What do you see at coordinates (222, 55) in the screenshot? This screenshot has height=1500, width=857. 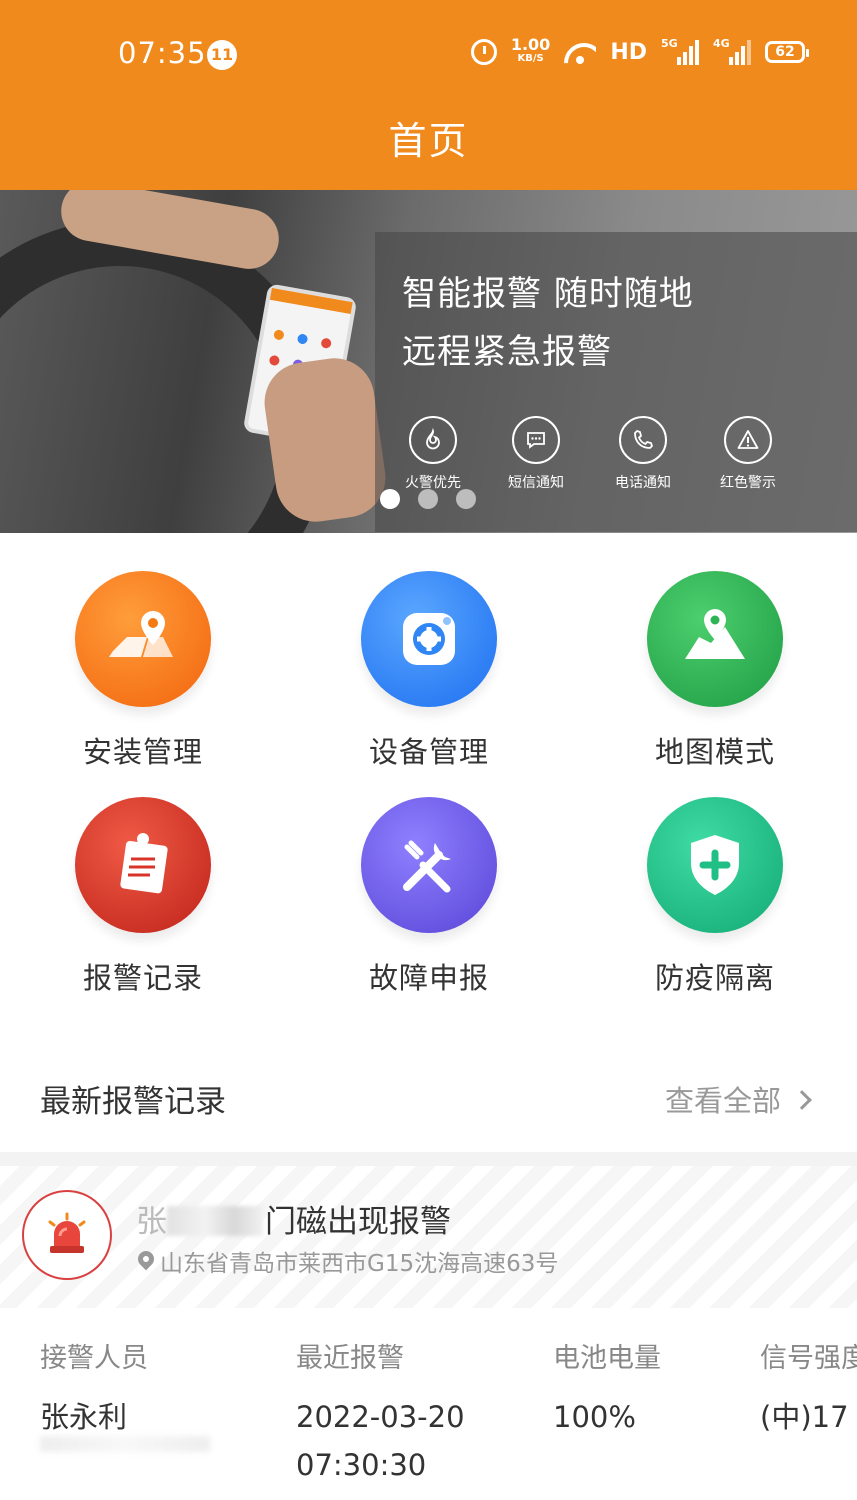 I see `notification-badge: 11` at bounding box center [222, 55].